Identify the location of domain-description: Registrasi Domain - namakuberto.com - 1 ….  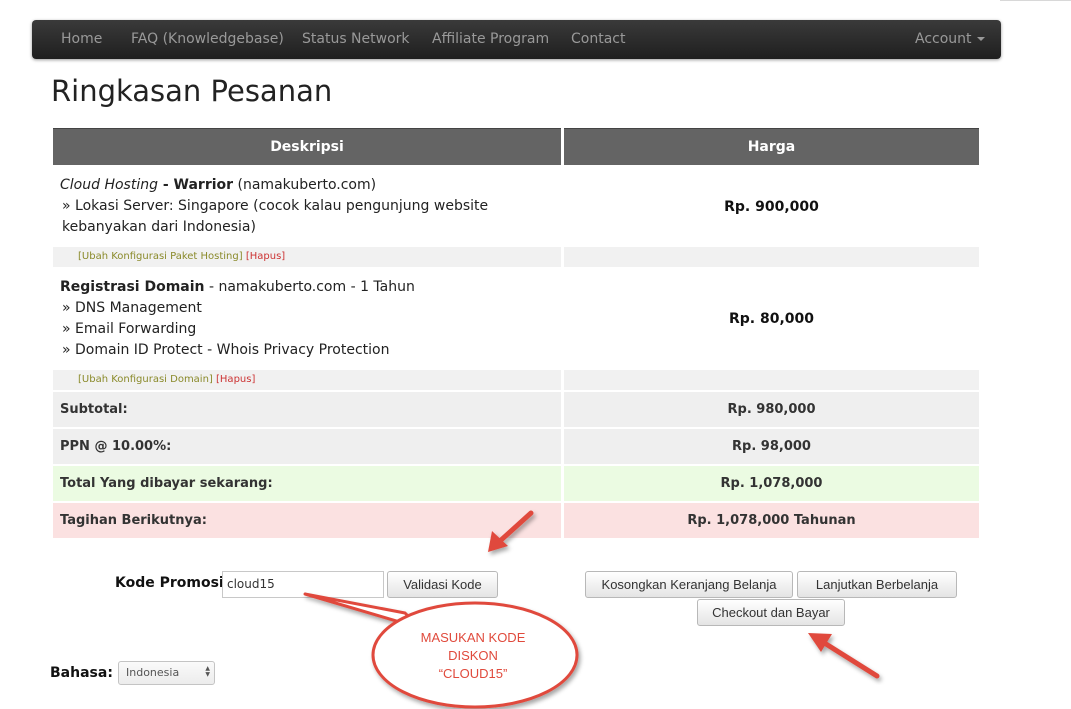
(307, 318).